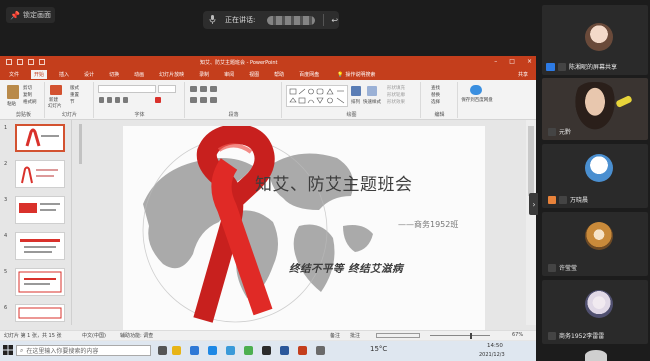 This screenshot has height=361, width=650. What do you see at coordinates (523, 74) in the screenshot?
I see `share-button: 共享` at bounding box center [523, 74].